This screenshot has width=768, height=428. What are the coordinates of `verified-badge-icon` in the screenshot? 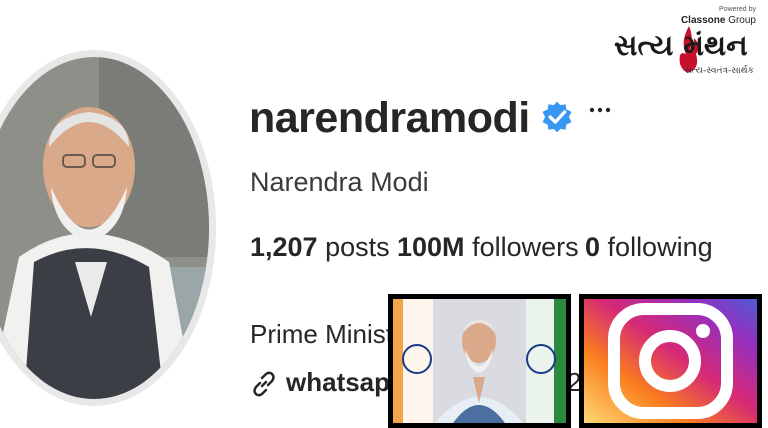 It's located at (557, 117).